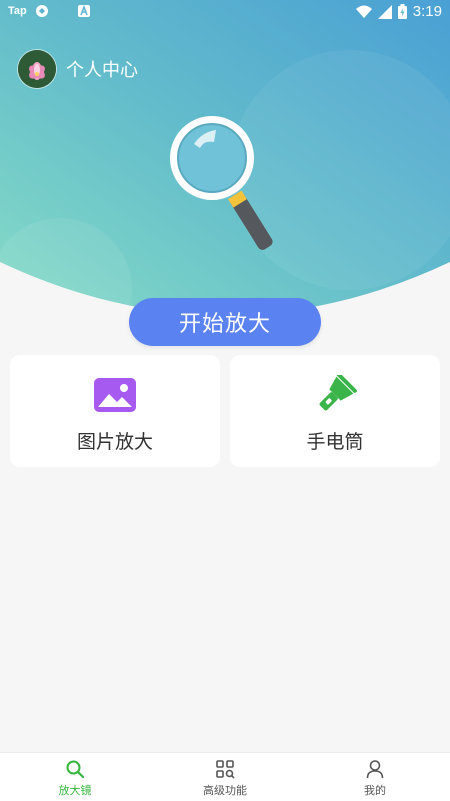 This screenshot has width=450, height=801. I want to click on clock: 3:19, so click(427, 11).